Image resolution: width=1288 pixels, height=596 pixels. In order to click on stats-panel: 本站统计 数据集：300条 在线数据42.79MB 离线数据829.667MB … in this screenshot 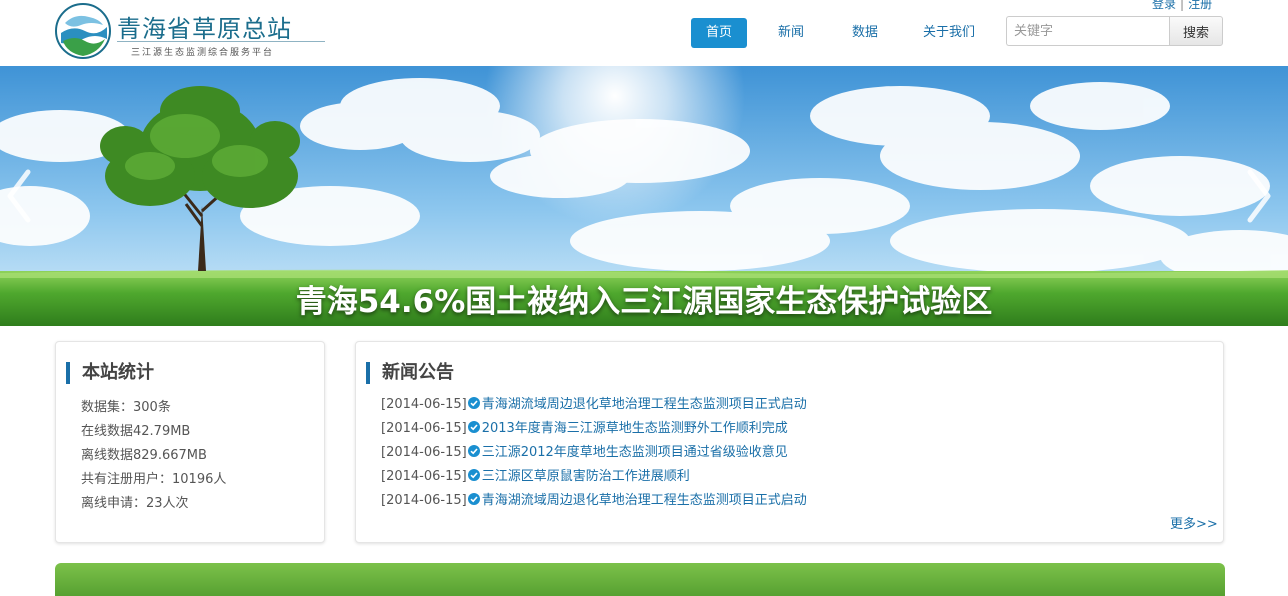, I will do `click(190, 442)`.